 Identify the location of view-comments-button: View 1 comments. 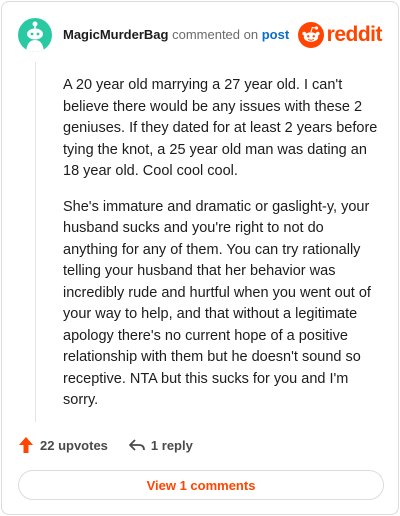
(201, 485).